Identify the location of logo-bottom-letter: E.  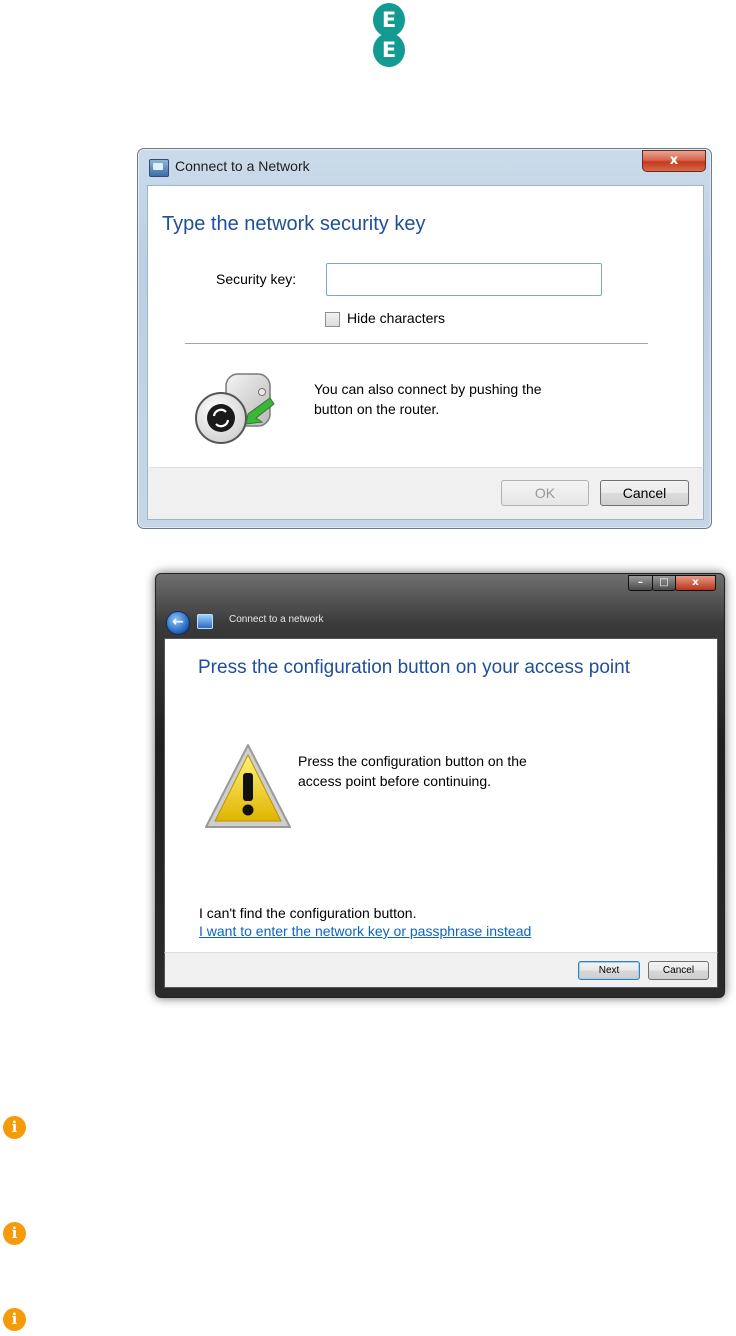
(389, 50).